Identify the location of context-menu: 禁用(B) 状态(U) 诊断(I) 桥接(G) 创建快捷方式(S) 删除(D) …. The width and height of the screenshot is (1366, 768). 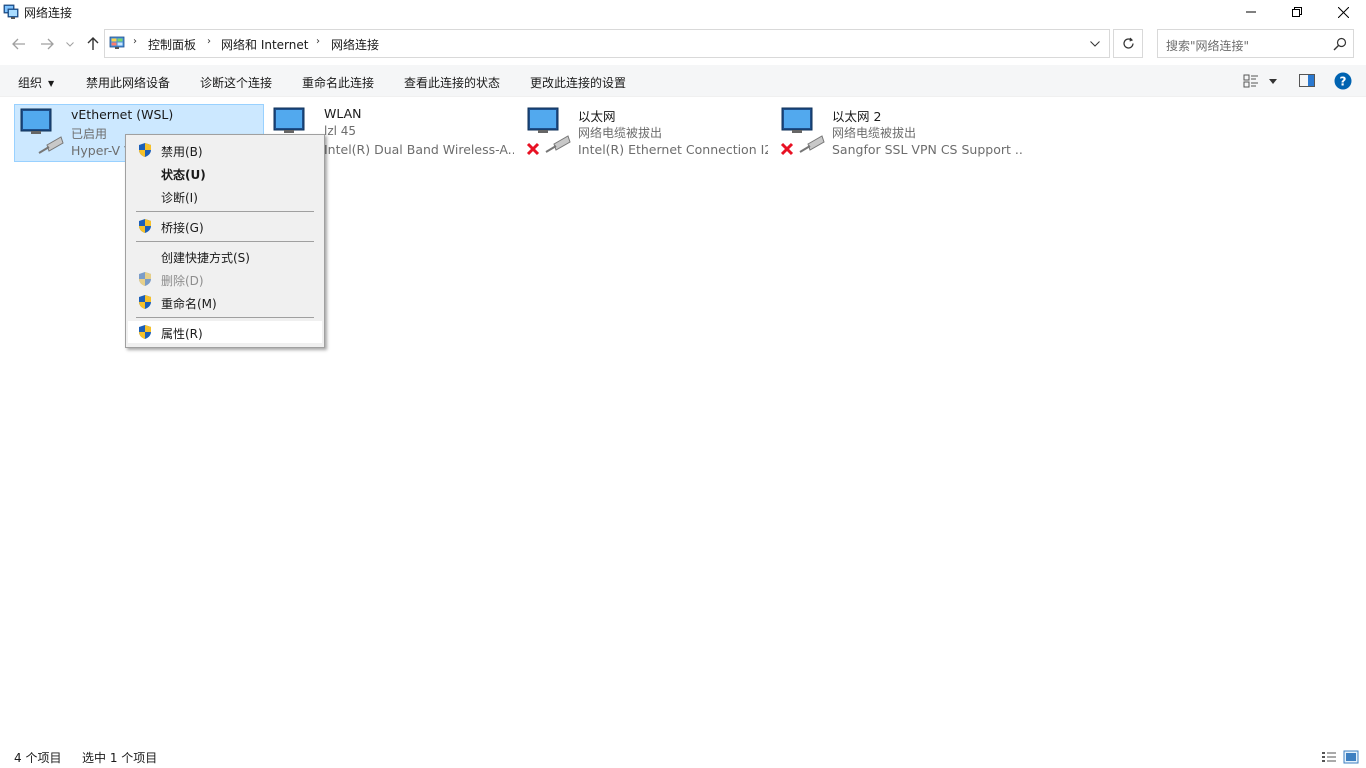
(225, 241).